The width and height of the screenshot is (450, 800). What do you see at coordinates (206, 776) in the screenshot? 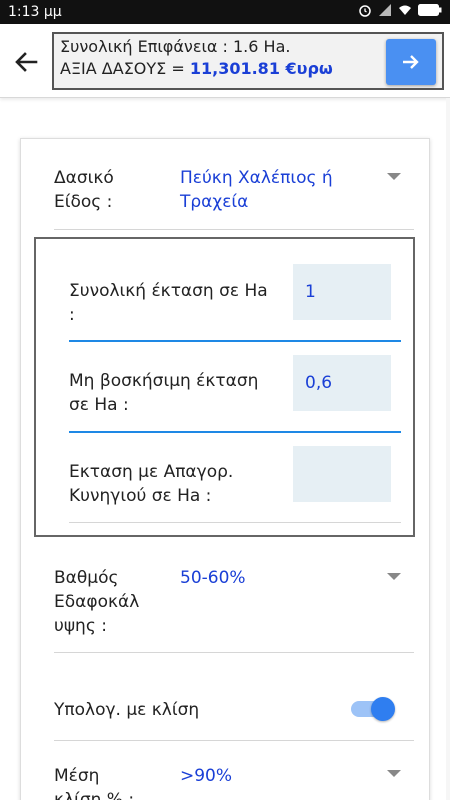
I see `mean-slope-select: >90%` at bounding box center [206, 776].